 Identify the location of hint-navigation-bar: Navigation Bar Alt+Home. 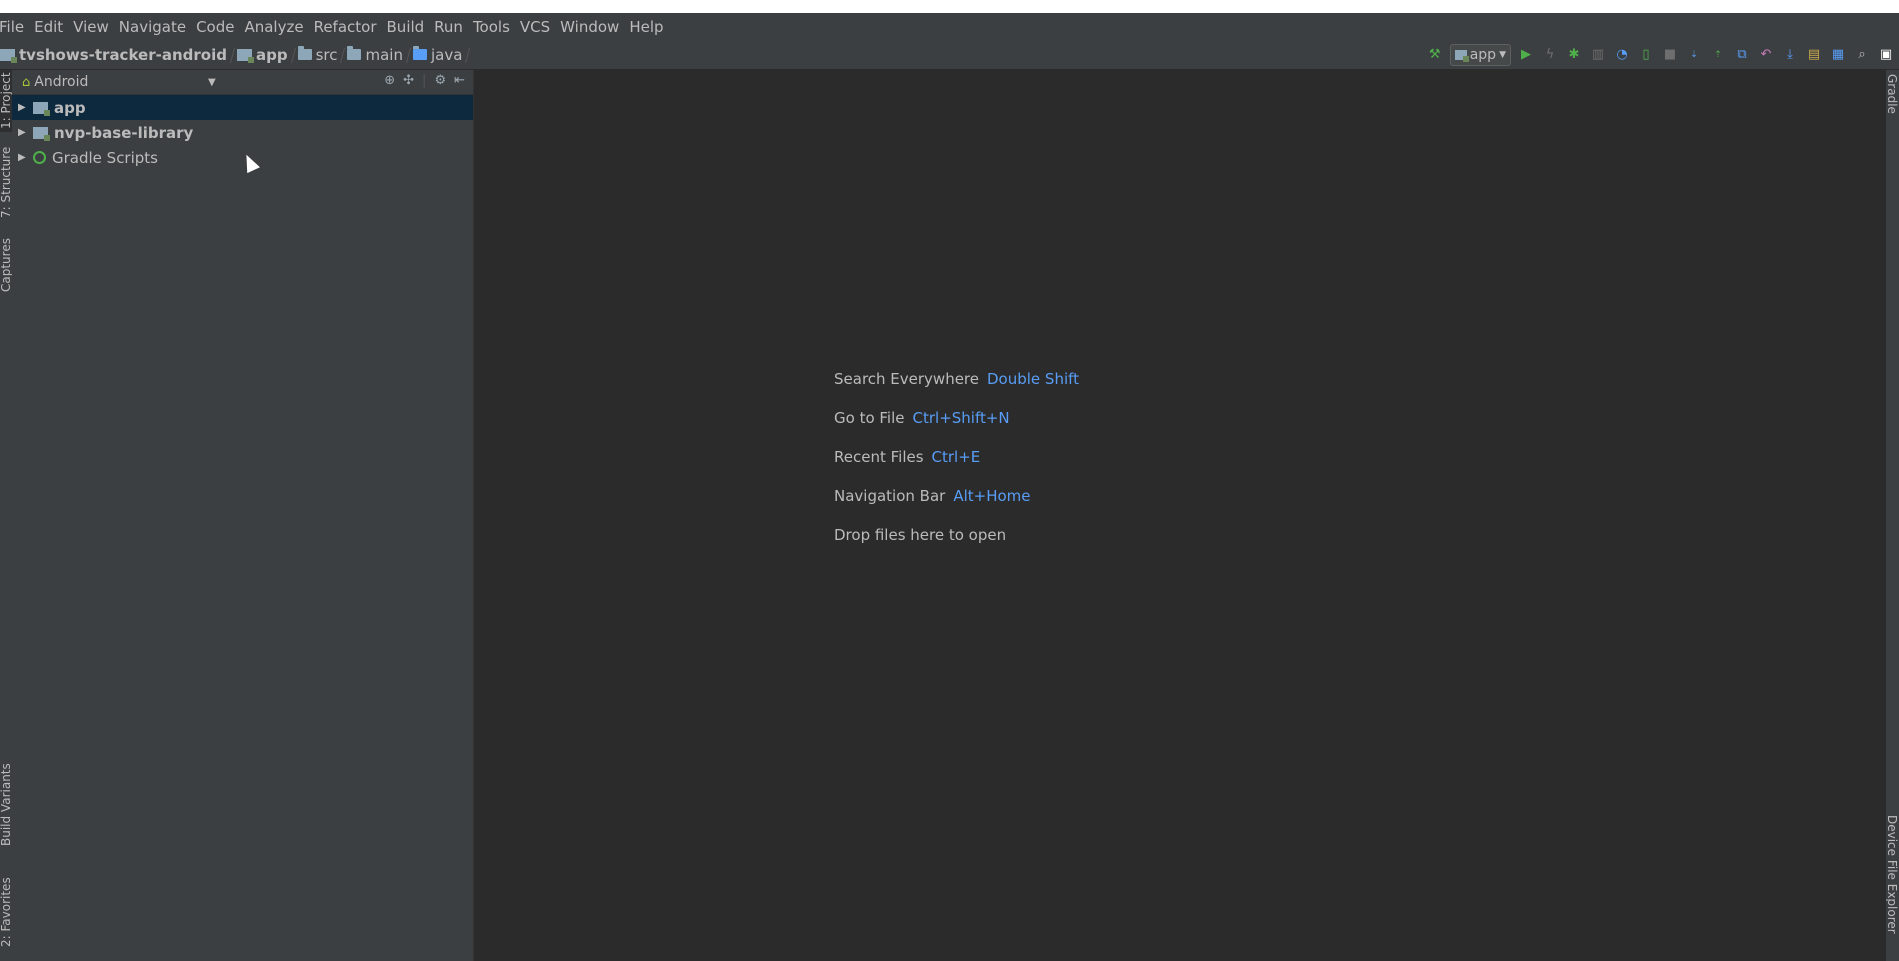
(956, 506).